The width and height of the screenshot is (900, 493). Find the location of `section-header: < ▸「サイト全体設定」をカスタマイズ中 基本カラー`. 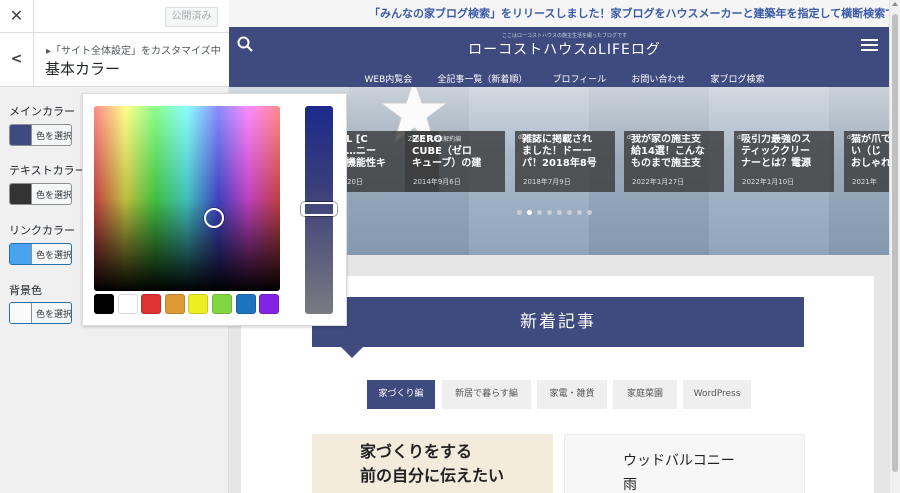

section-header: < ▸「サイト全体設定」をカスタマイズ中 基本カラー is located at coordinates (114, 60).